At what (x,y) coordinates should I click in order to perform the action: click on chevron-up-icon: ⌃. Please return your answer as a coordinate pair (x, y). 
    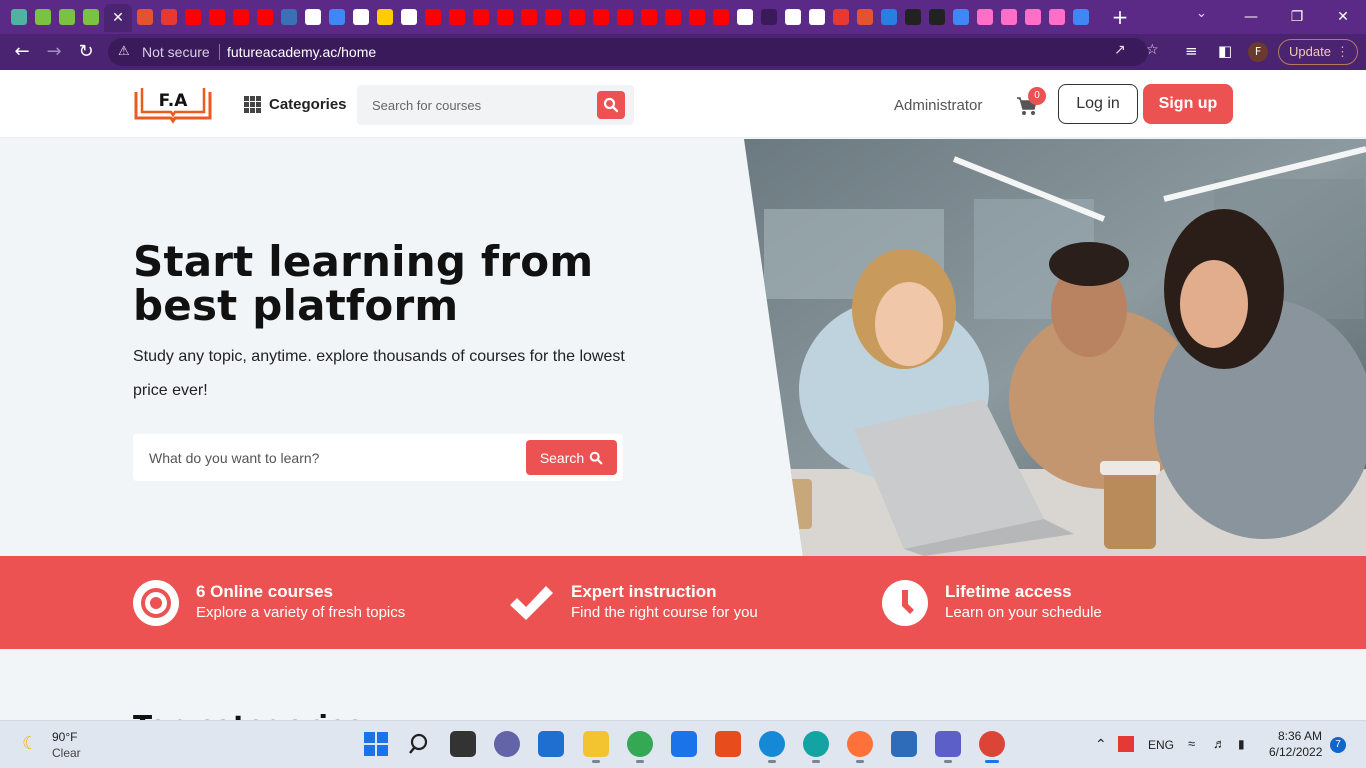
    Looking at the image, I should click on (1101, 744).